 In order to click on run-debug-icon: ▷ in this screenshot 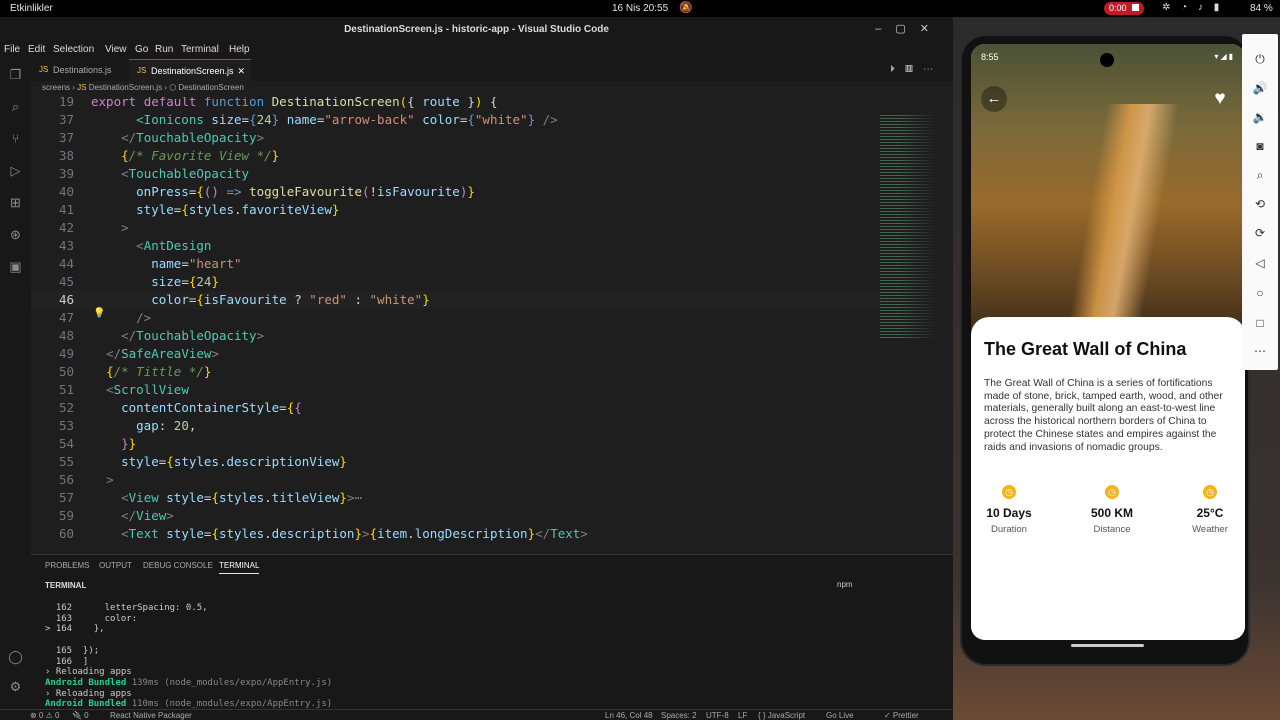, I will do `click(15, 171)`.